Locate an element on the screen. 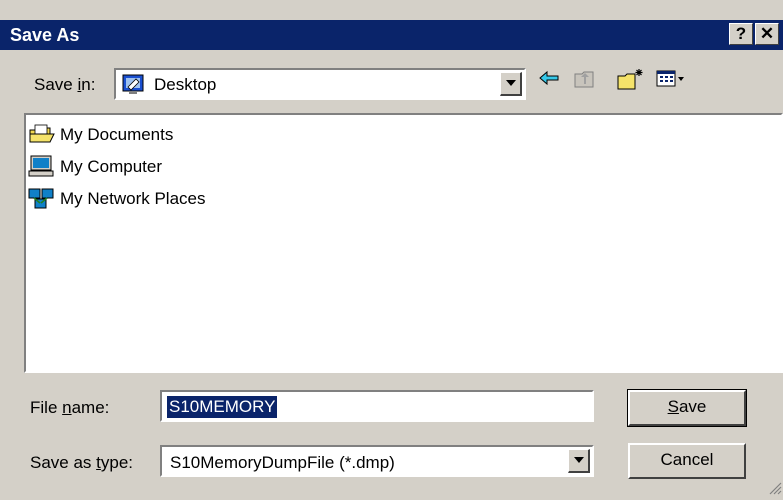  file-name-label-accel: n is located at coordinates (67, 407).